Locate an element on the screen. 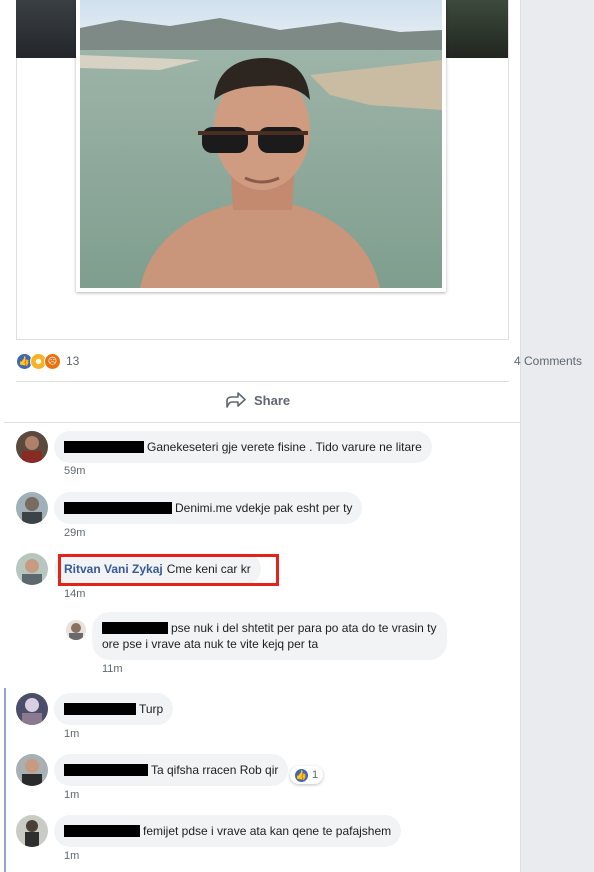 The width and height of the screenshot is (594, 872). new-comments-indicator is located at coordinates (5, 780).